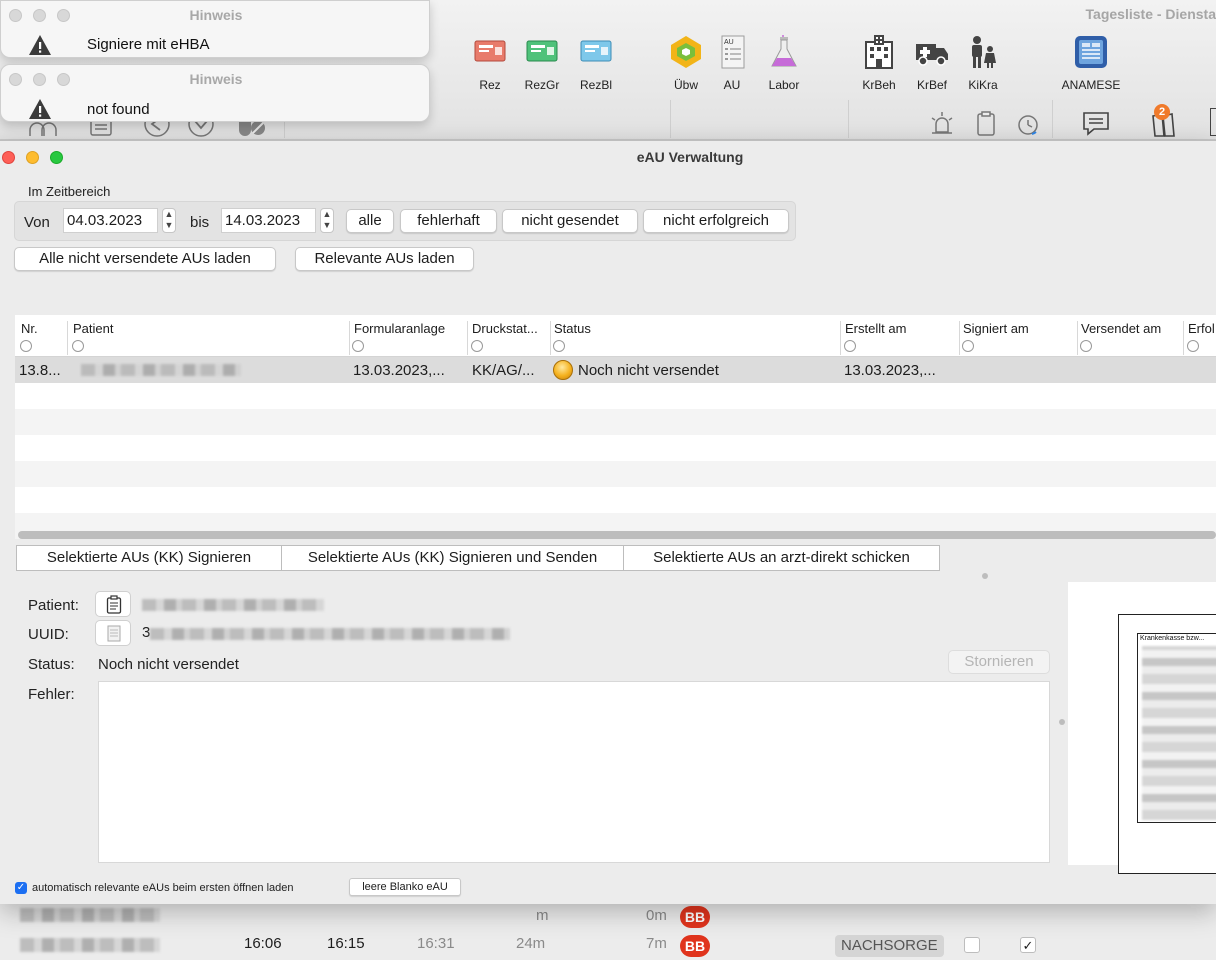 The width and height of the screenshot is (1216, 960). What do you see at coordinates (1028, 123) in the screenshot?
I see `alarm-clock-icon` at bounding box center [1028, 123].